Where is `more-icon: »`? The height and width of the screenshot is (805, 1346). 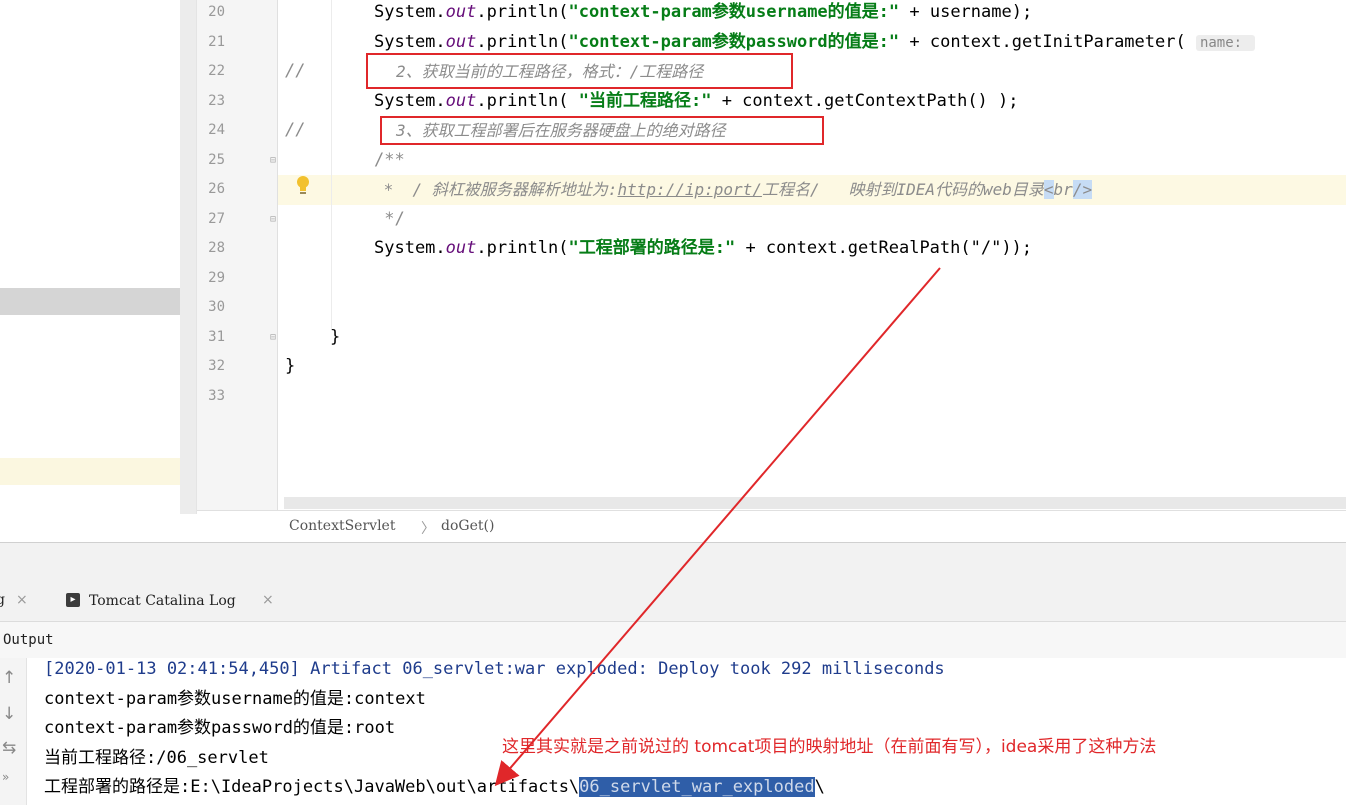
more-icon: » is located at coordinates (5, 777).